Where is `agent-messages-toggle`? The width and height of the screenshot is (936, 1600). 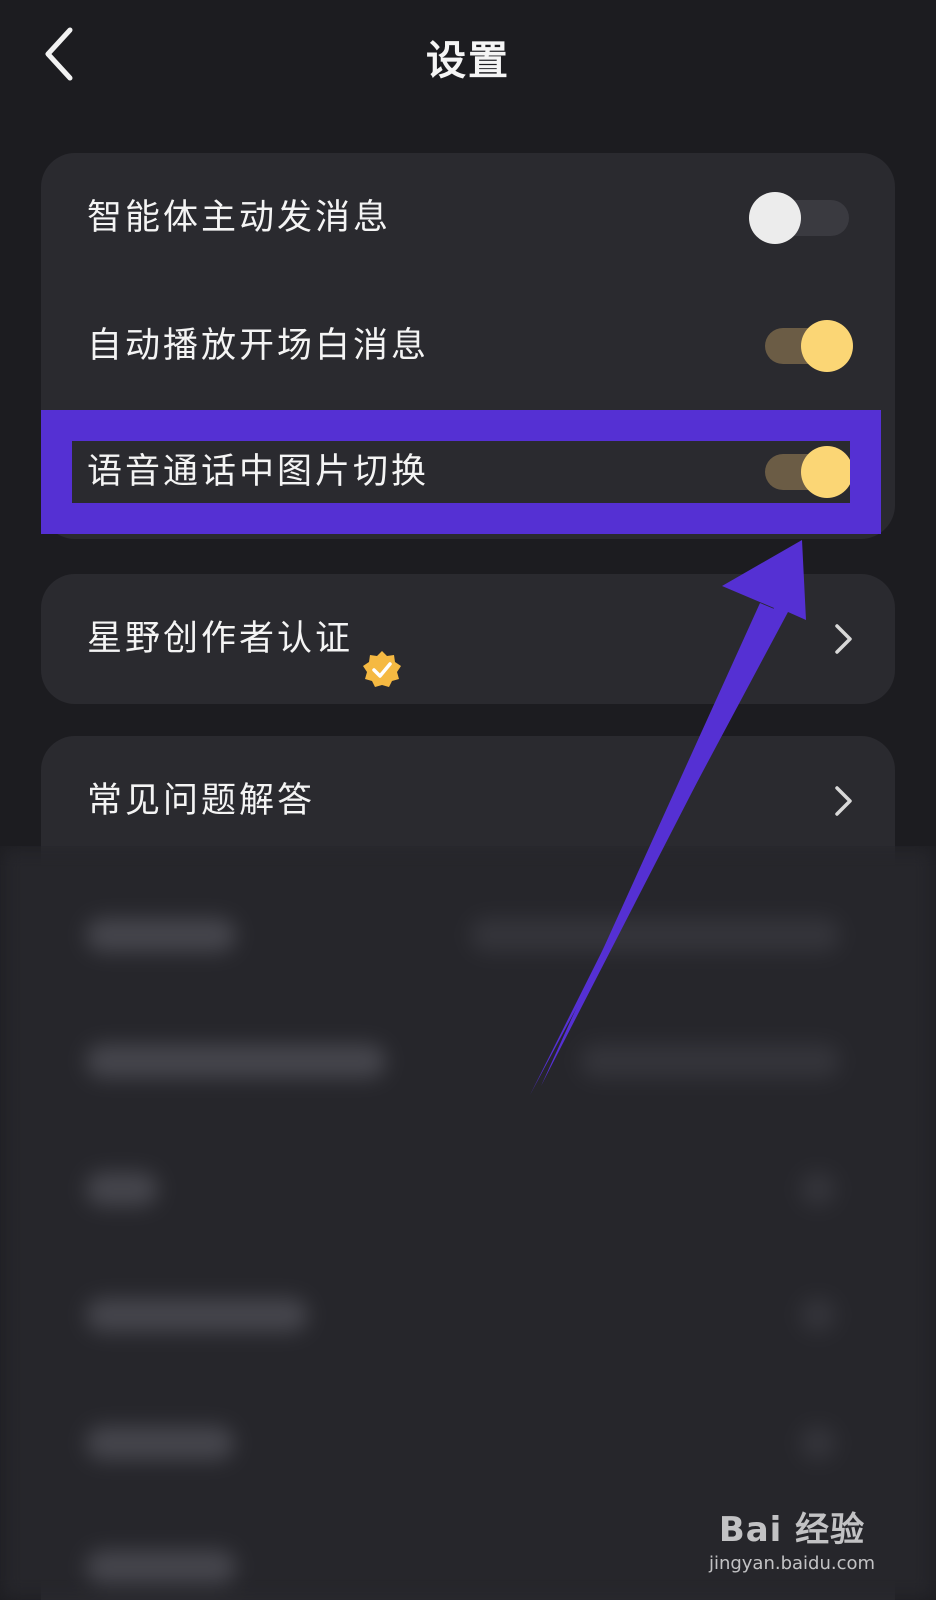 agent-messages-toggle is located at coordinates (799, 218).